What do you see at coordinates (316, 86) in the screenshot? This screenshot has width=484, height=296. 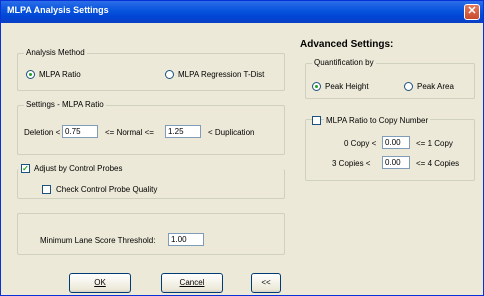 I see `peak-height-radio` at bounding box center [316, 86].